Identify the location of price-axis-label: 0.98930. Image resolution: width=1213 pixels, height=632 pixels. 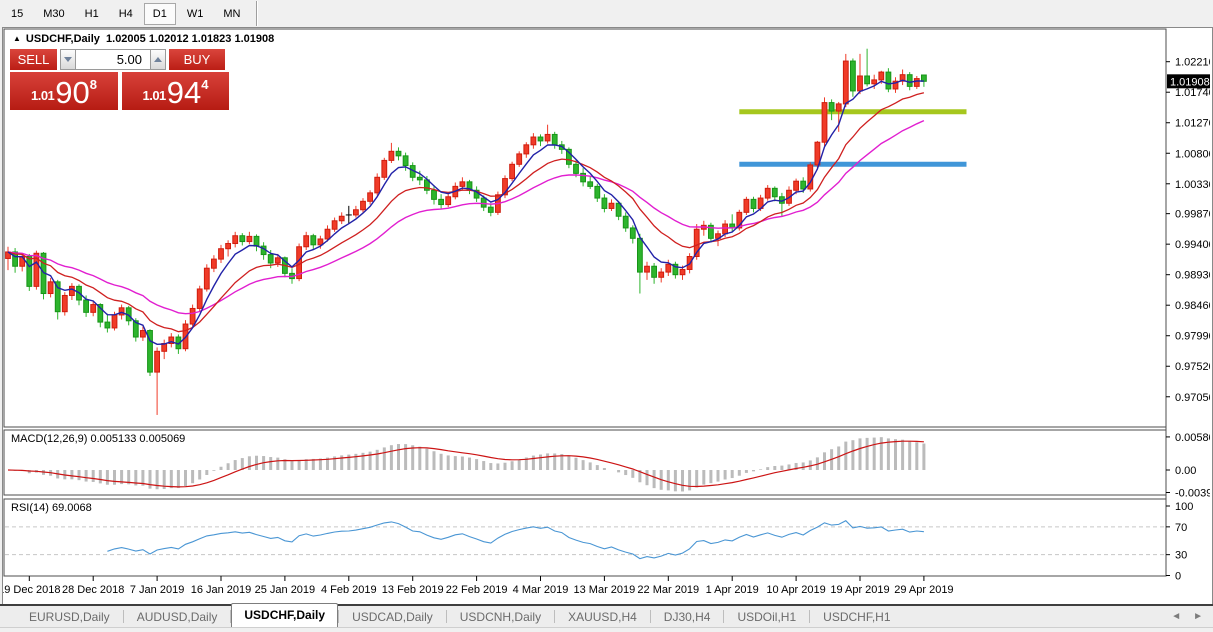
(1192, 276).